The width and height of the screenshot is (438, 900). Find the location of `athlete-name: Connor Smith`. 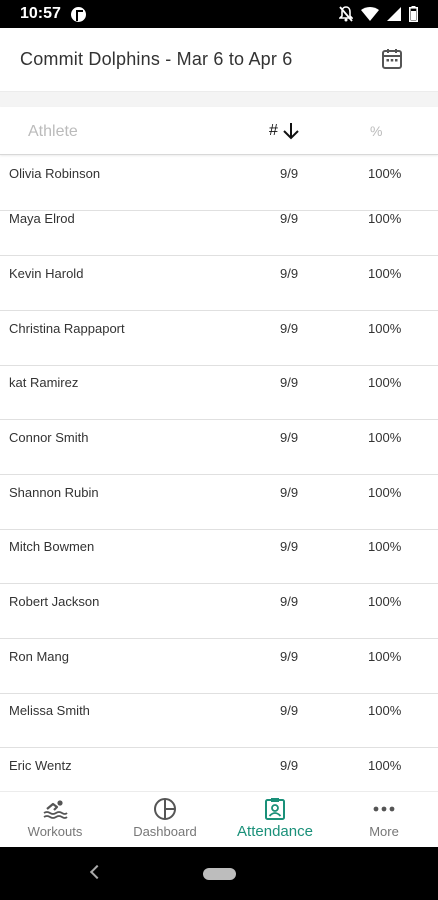

athlete-name: Connor Smith is located at coordinates (49, 437).